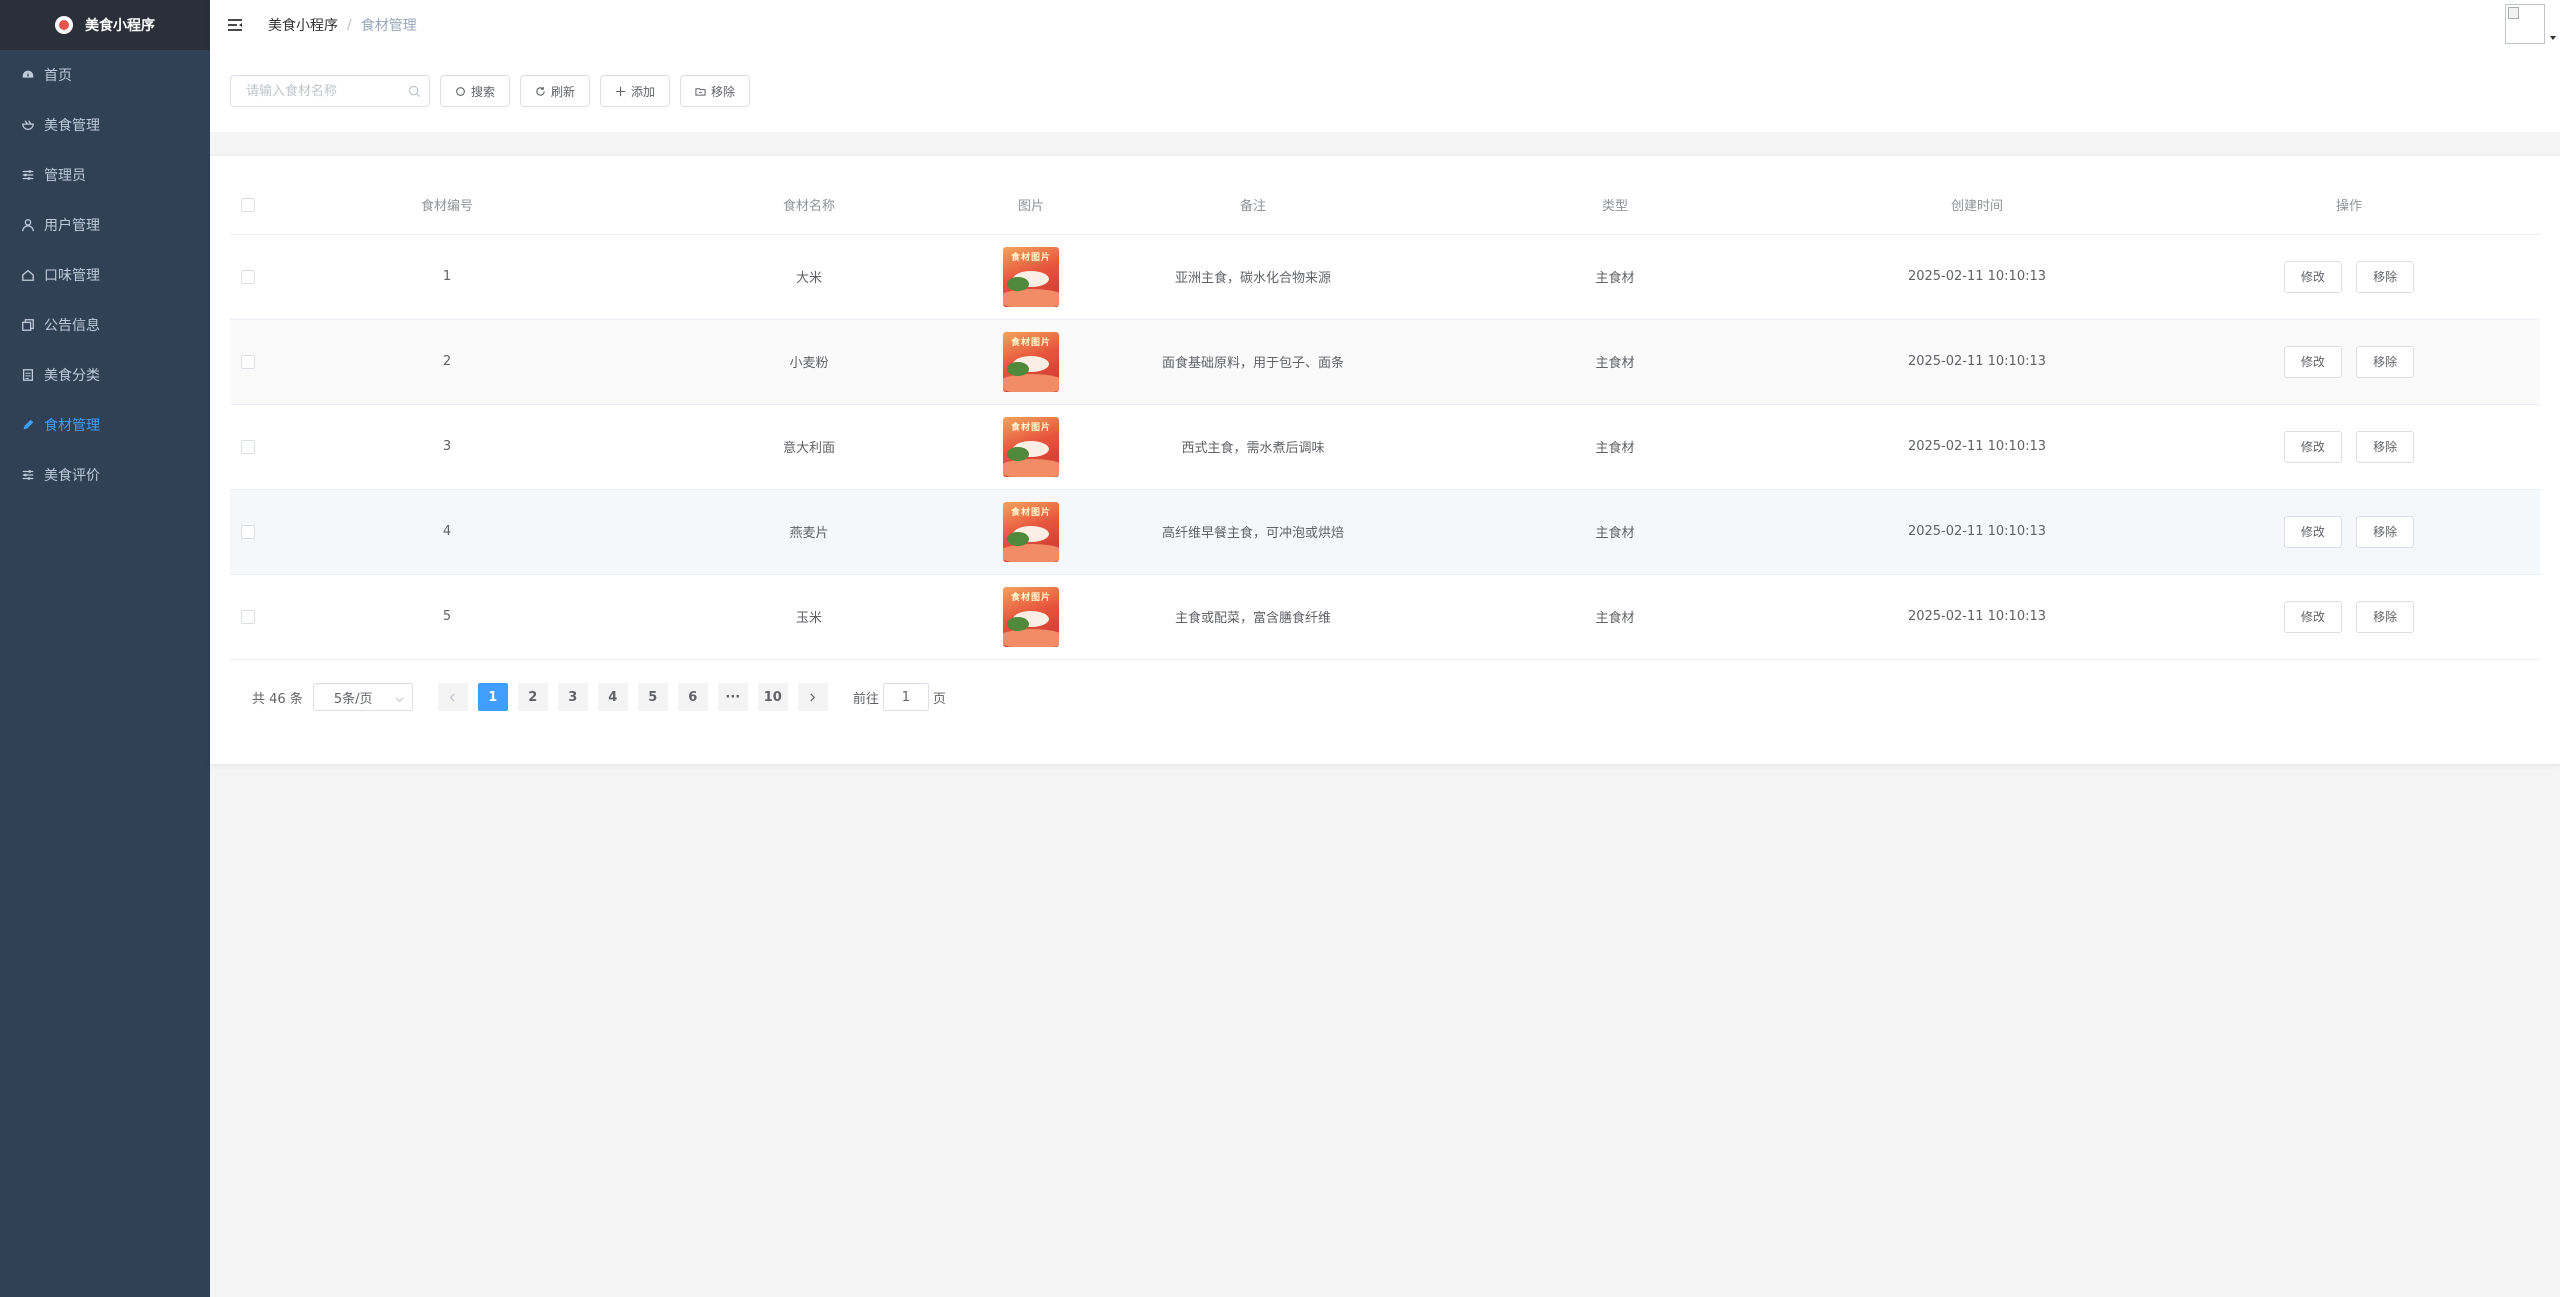 The width and height of the screenshot is (2560, 1297). I want to click on sidebar-item-ingredients: 食材管理, so click(105, 425).